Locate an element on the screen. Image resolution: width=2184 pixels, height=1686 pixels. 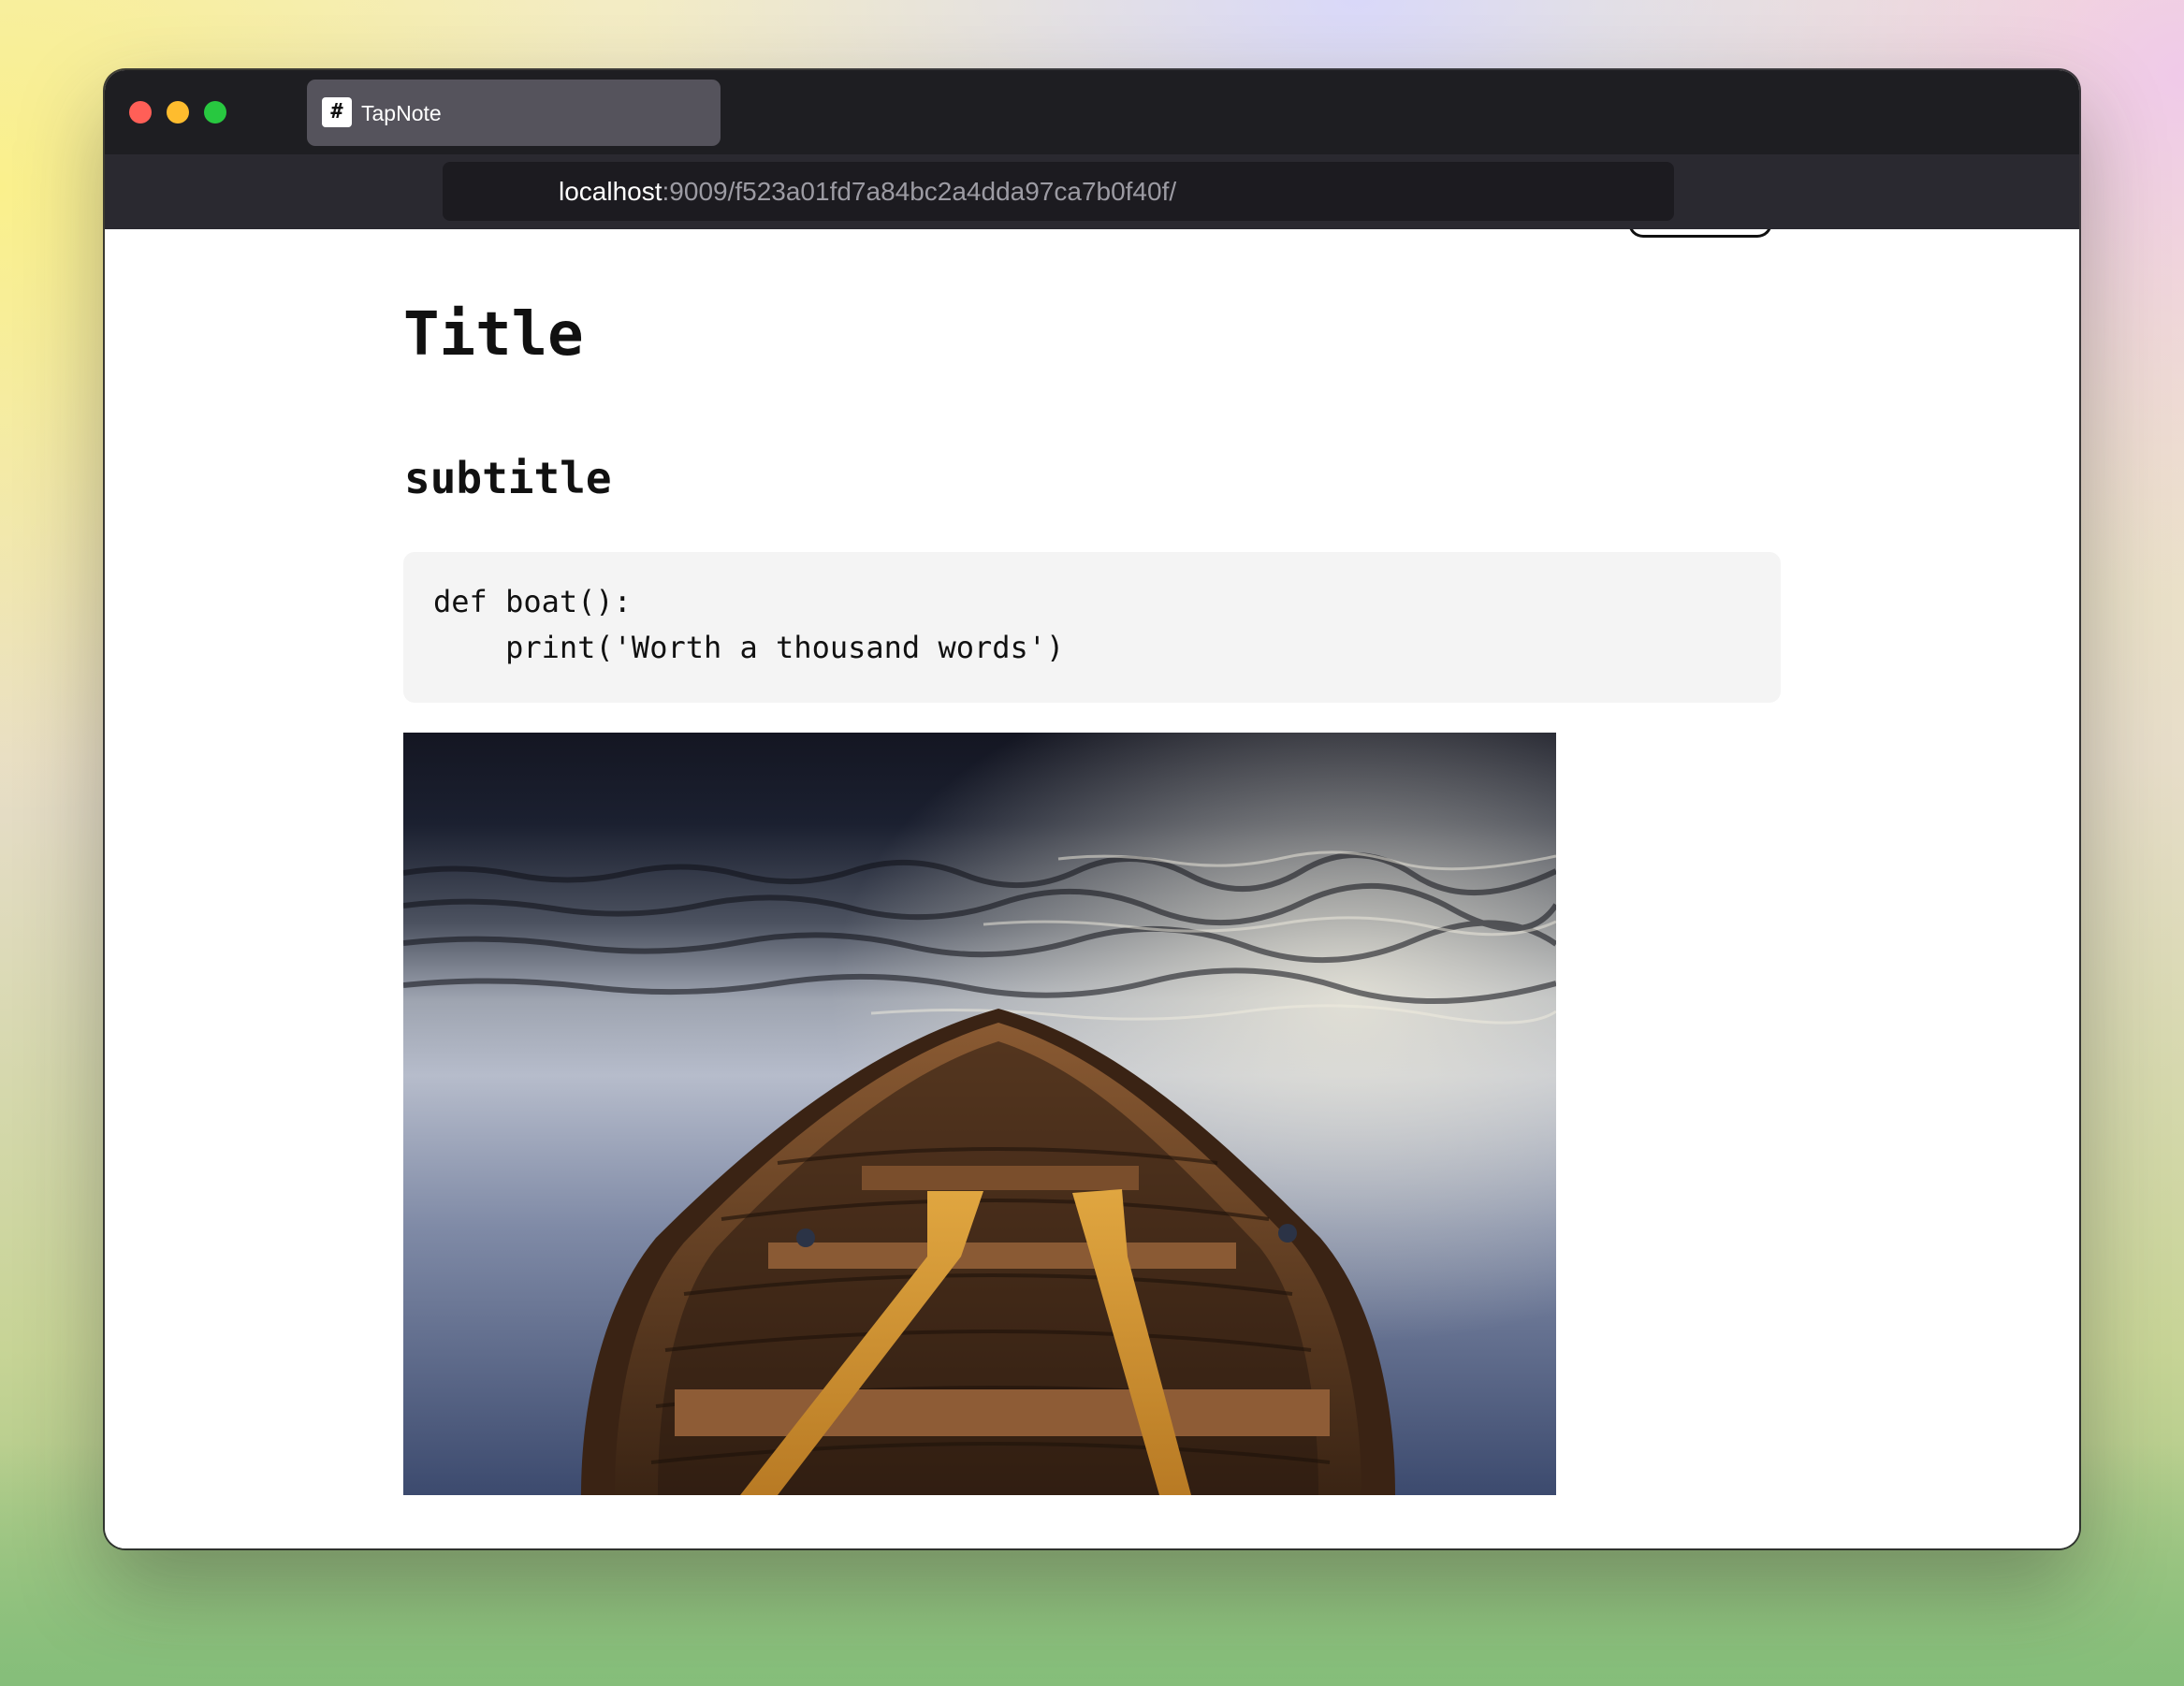
close-window-button is located at coordinates (140, 112).